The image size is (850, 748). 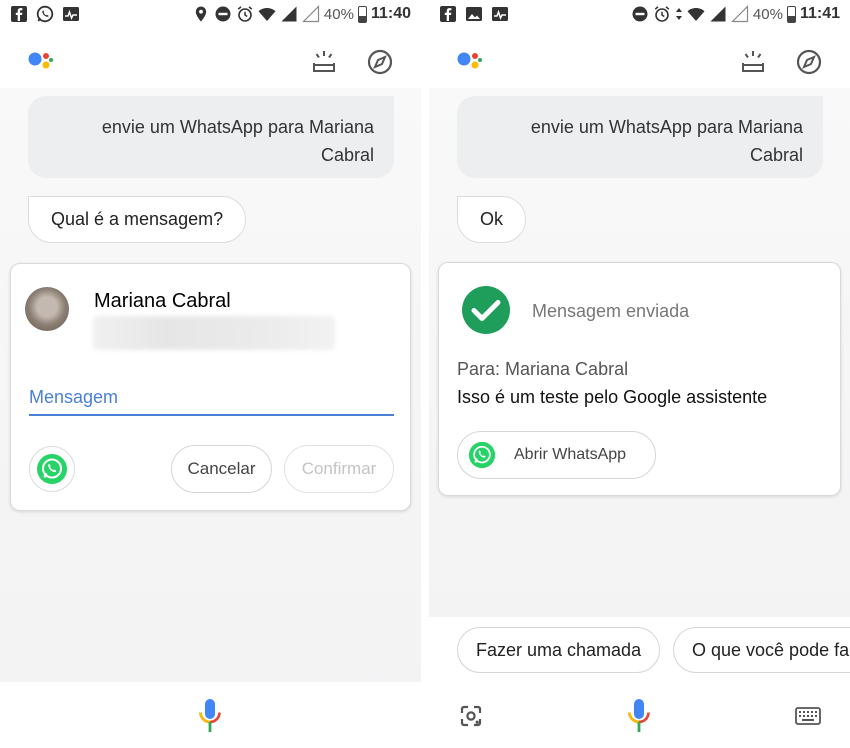 I want to click on assistant-reply-bubble: Ok, so click(x=492, y=219).